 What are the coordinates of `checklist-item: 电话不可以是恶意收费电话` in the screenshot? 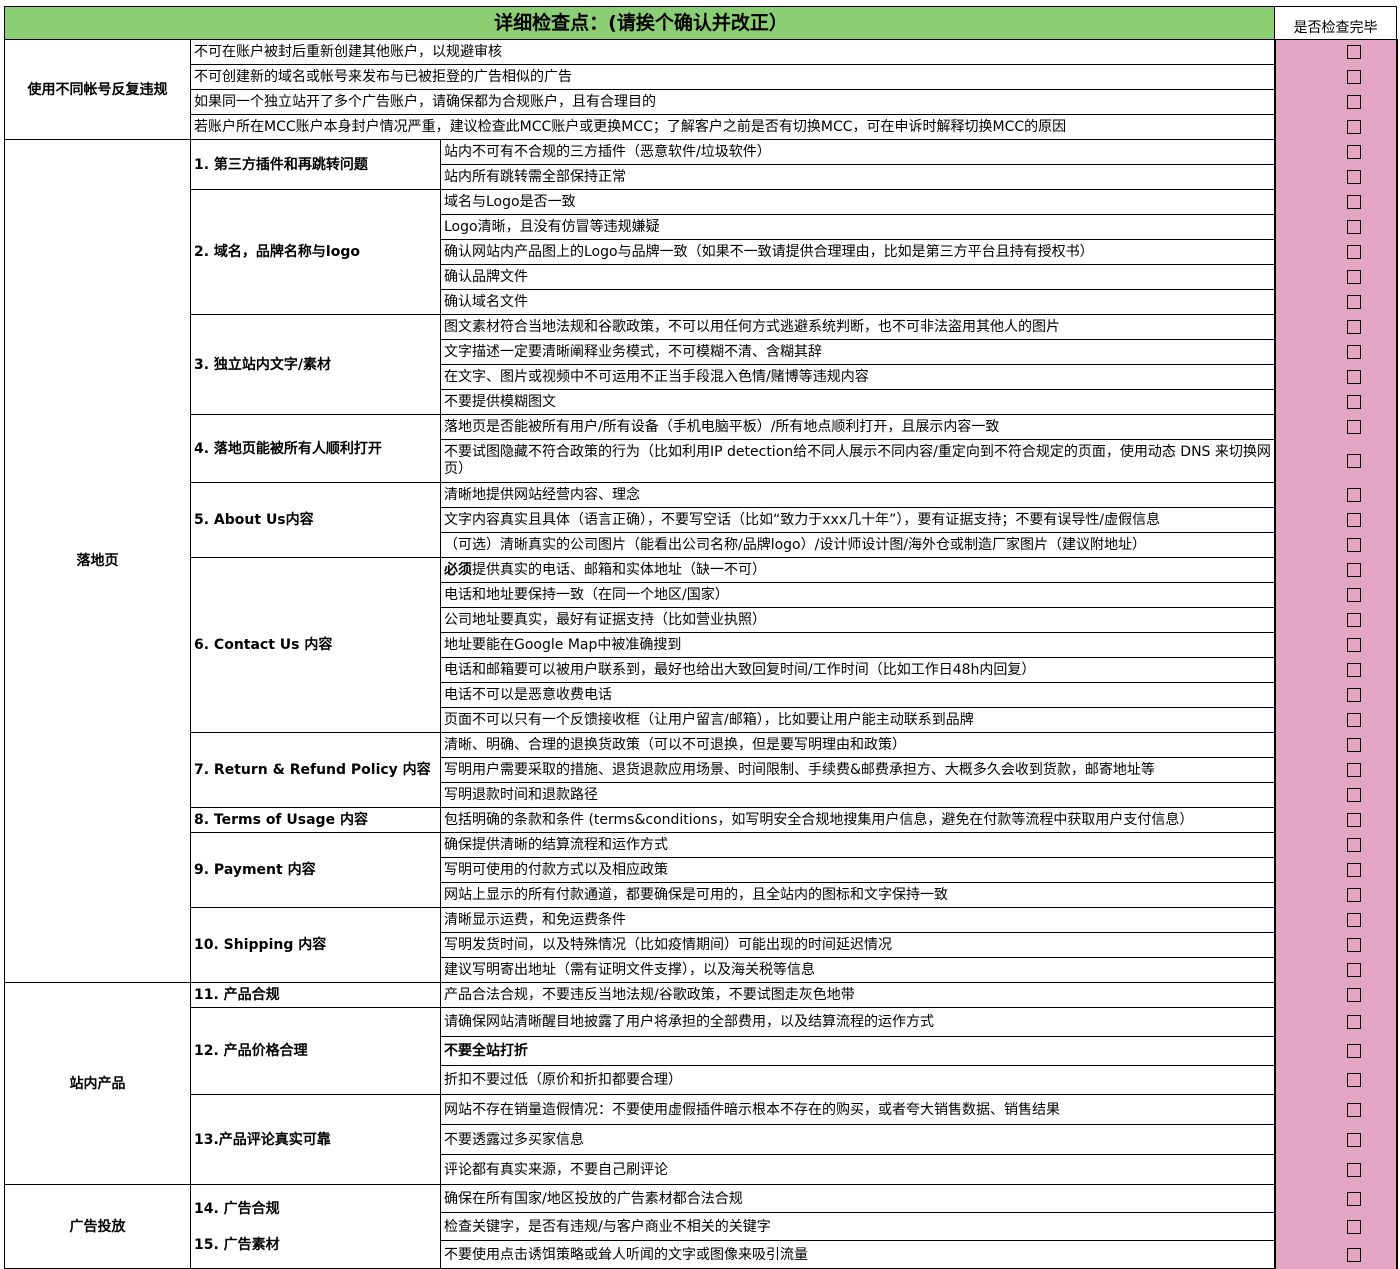 It's located at (857, 695).